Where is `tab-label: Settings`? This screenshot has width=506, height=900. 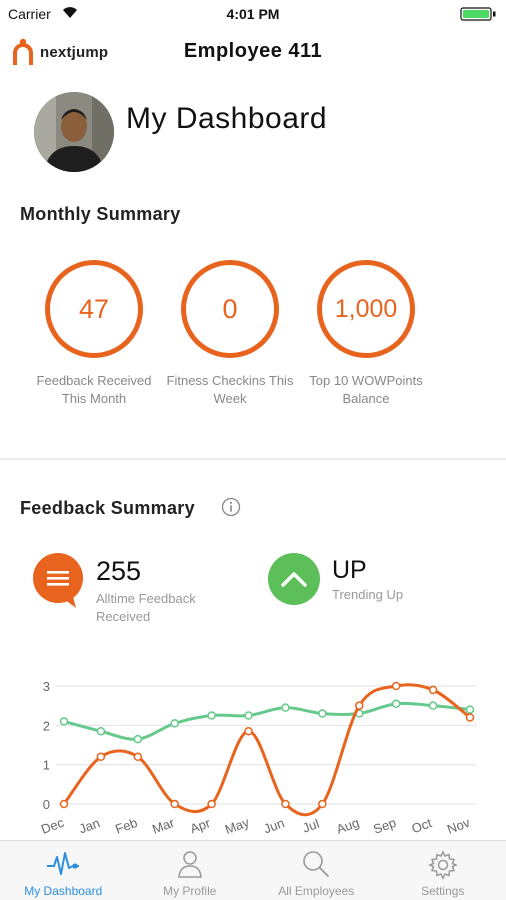
tab-label: Settings is located at coordinates (443, 891).